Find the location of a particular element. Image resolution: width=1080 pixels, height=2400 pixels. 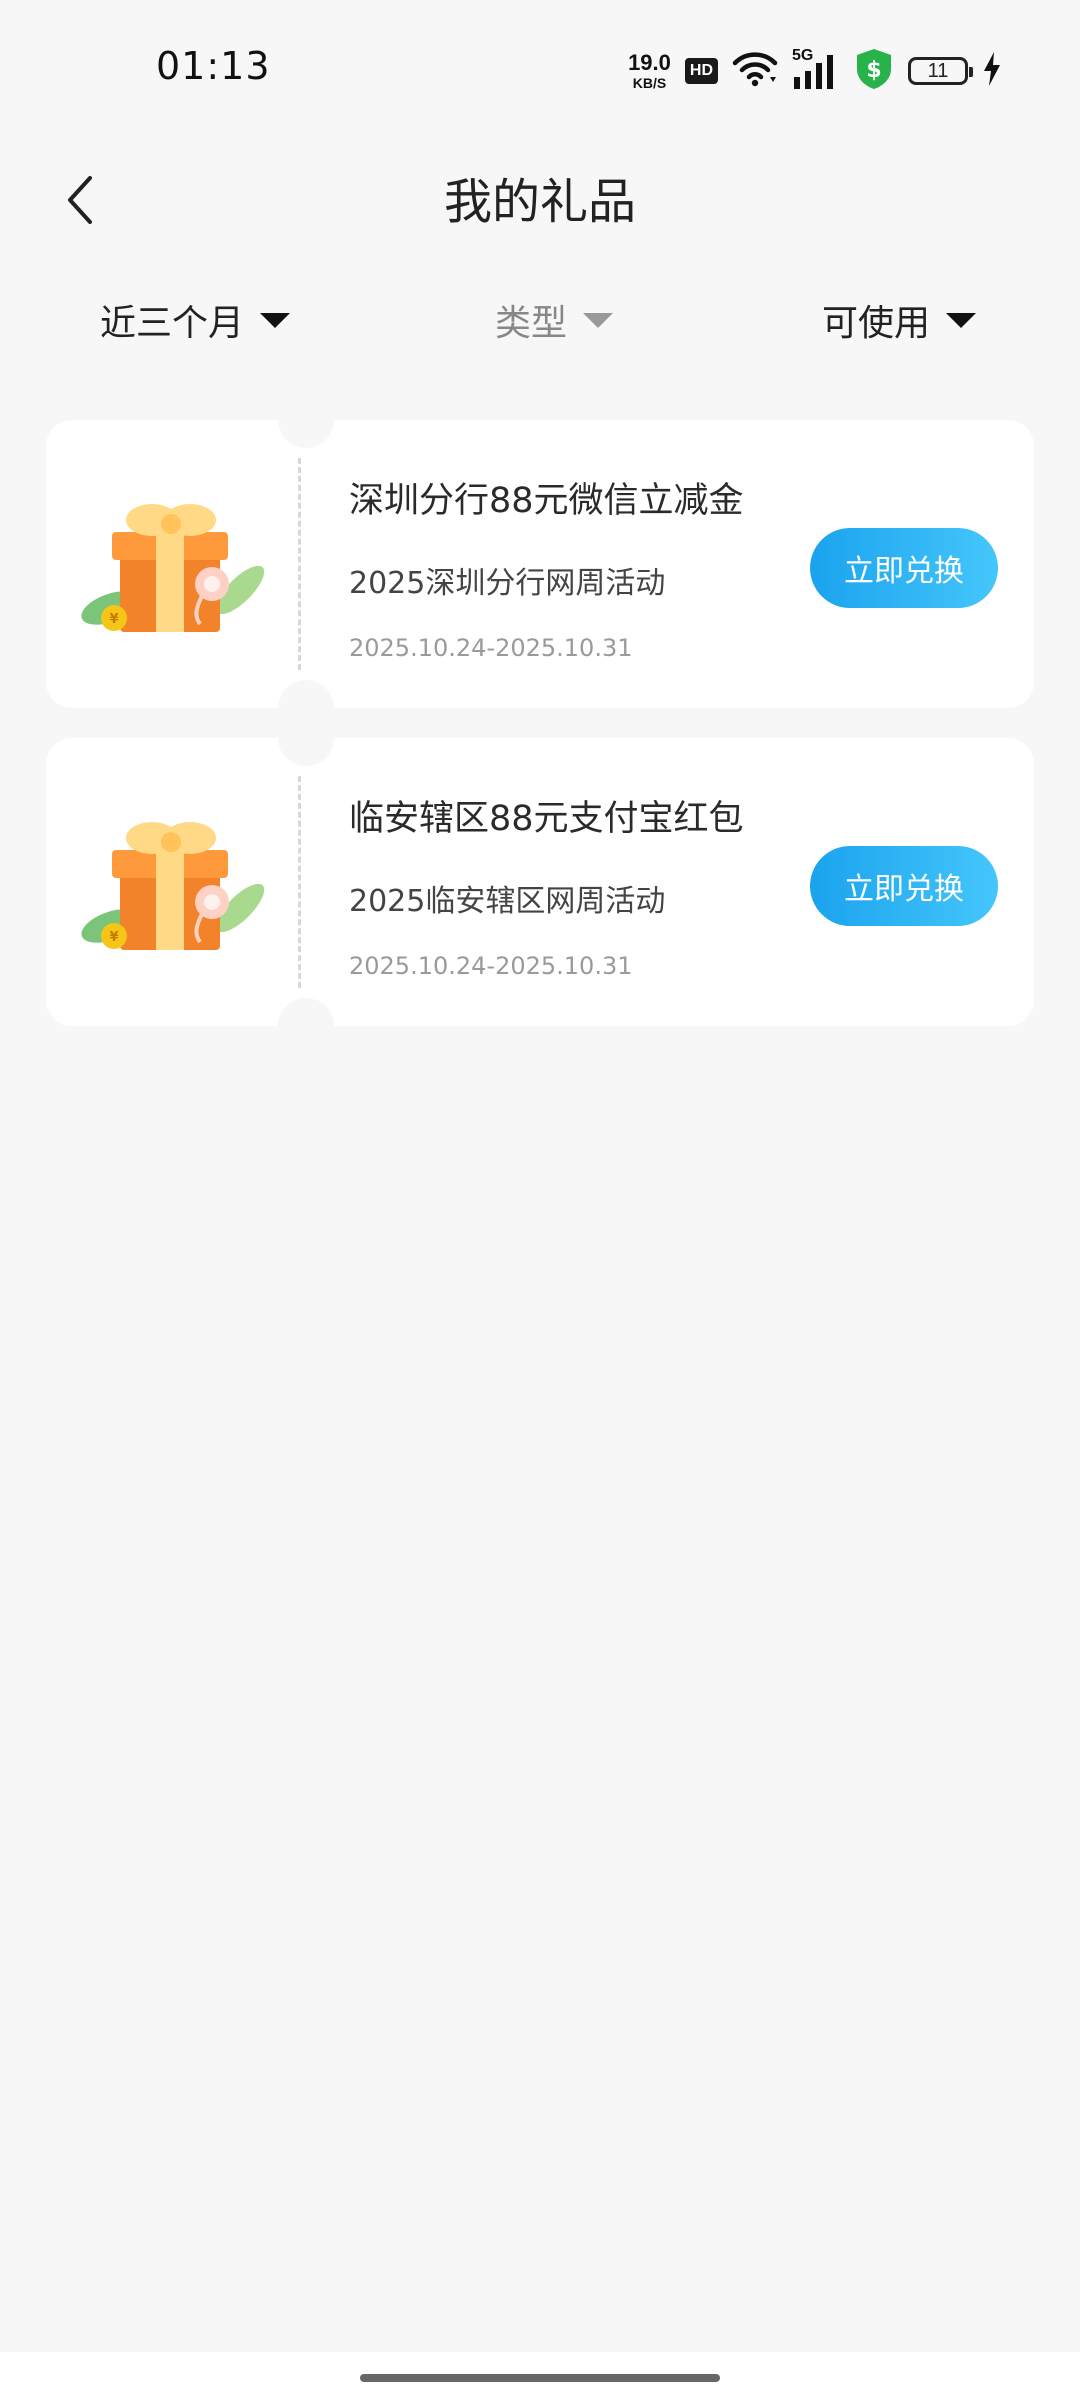

network-speed-unit: KB/S is located at coordinates (649, 83).